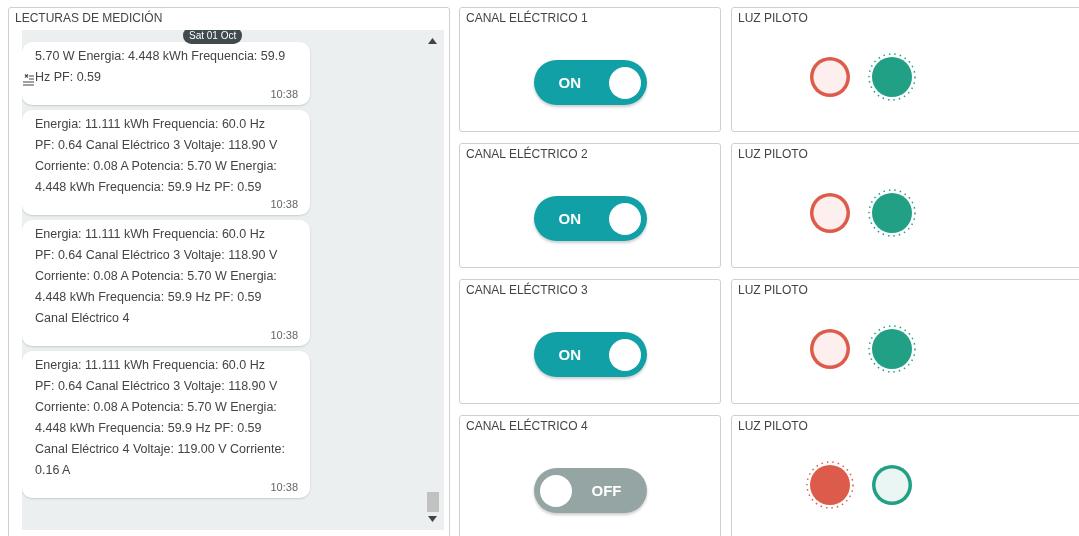 The width and height of the screenshot is (1079, 536). Describe the element at coordinates (527, 290) in the screenshot. I see `card-title: CANAL ELÉCTRICO 3` at that location.